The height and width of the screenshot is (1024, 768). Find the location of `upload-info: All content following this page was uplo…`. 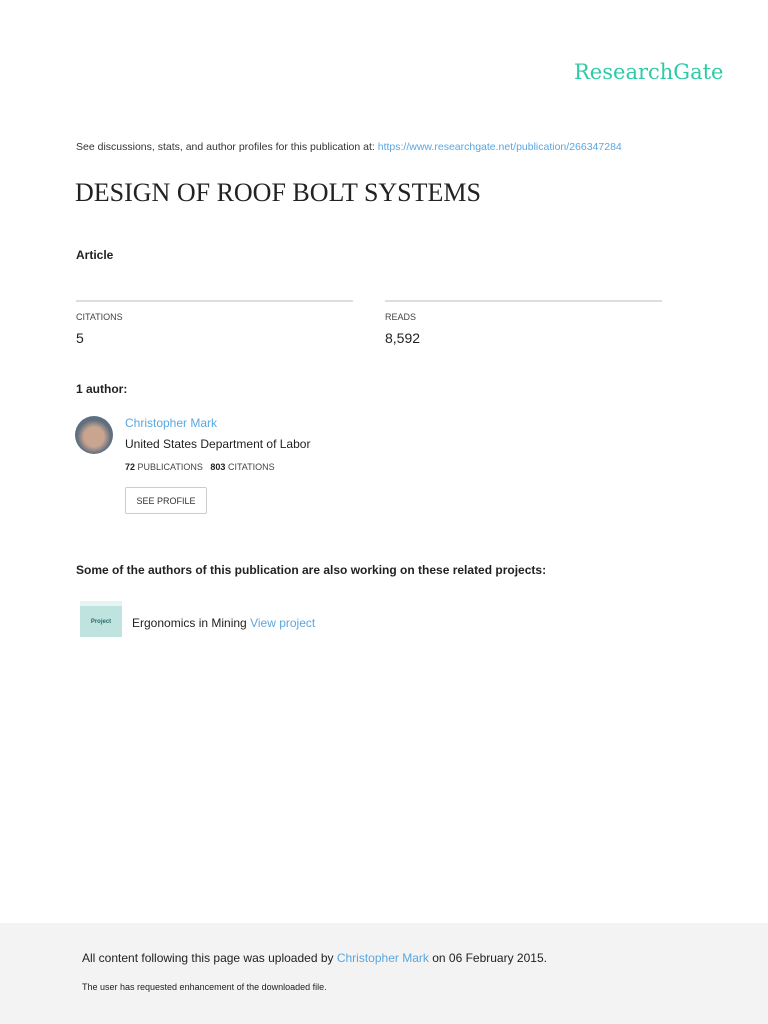

upload-info: All content following this page was uplo… is located at coordinates (314, 958).